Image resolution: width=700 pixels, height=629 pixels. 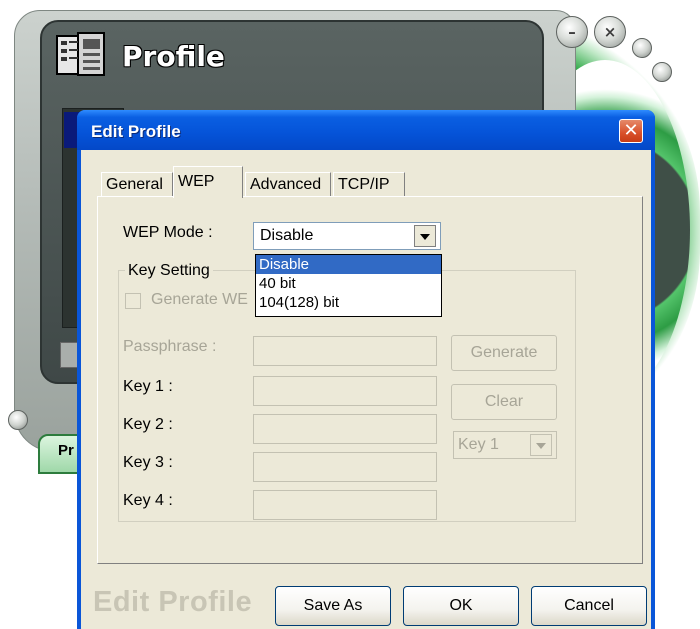 What do you see at coordinates (347, 236) in the screenshot?
I see `wep-mode-select: Disable` at bounding box center [347, 236].